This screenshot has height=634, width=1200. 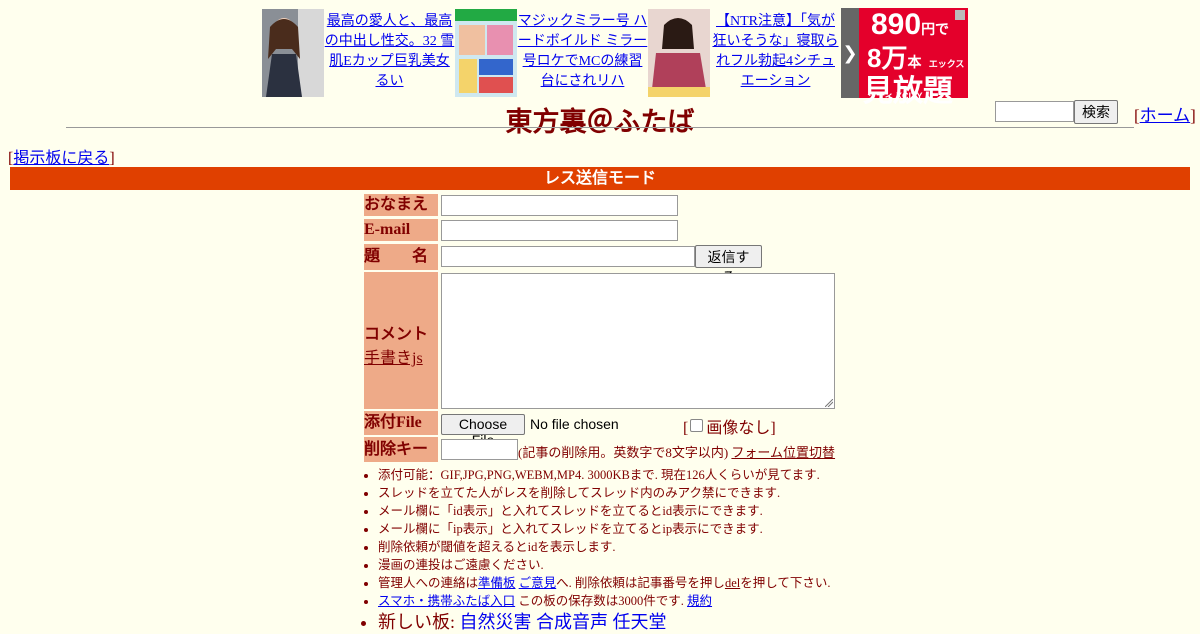 I want to click on list-item: メール欄に「ip表示」と入れてスレッドを立てるとip表示にできます., so click(x=604, y=529).